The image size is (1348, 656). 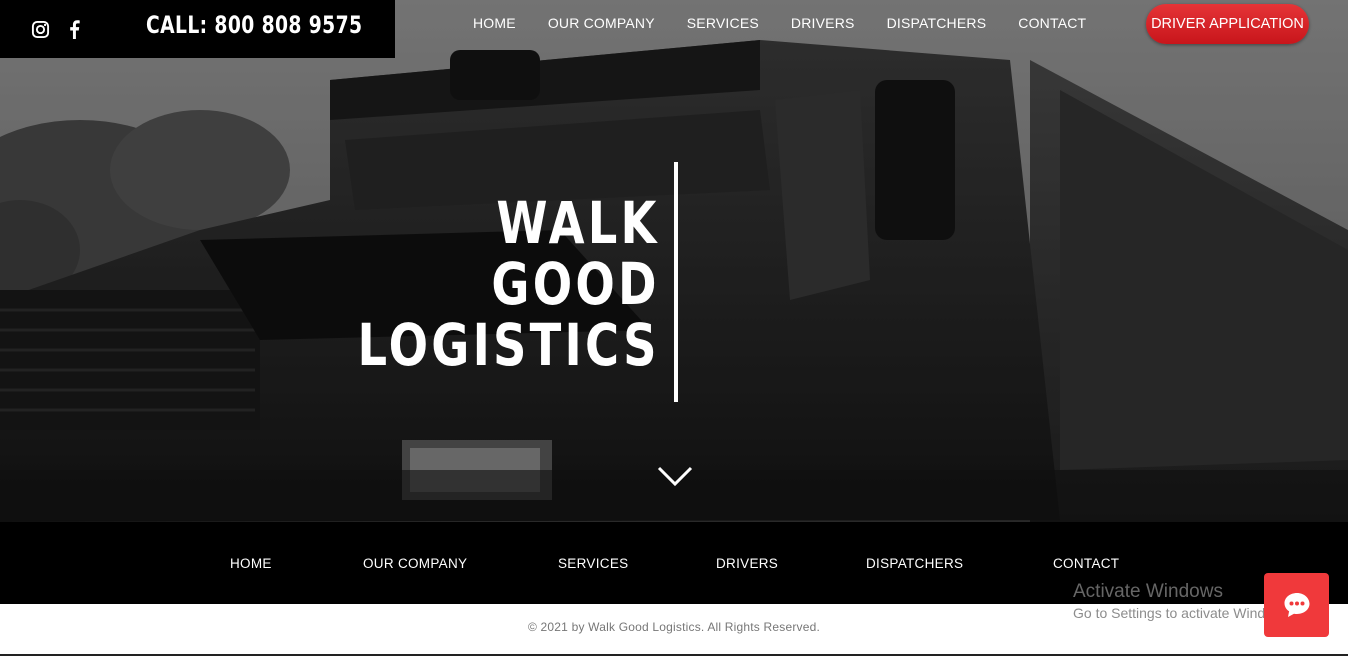 What do you see at coordinates (74, 29) in the screenshot?
I see `facebook-icon` at bounding box center [74, 29].